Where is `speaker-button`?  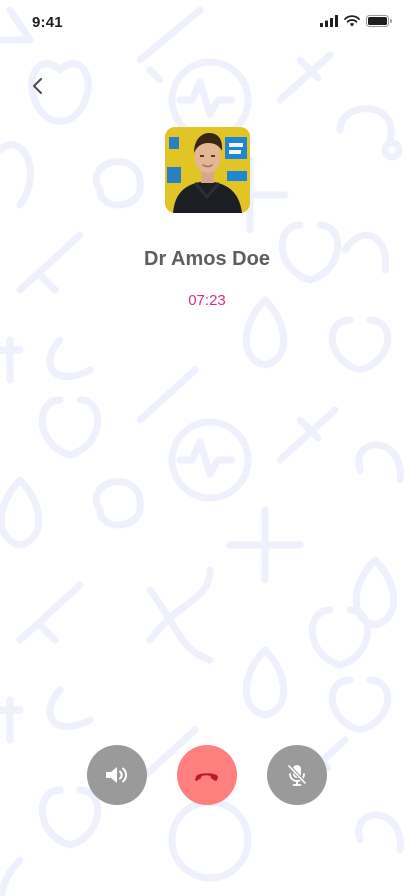 speaker-button is located at coordinates (117, 775).